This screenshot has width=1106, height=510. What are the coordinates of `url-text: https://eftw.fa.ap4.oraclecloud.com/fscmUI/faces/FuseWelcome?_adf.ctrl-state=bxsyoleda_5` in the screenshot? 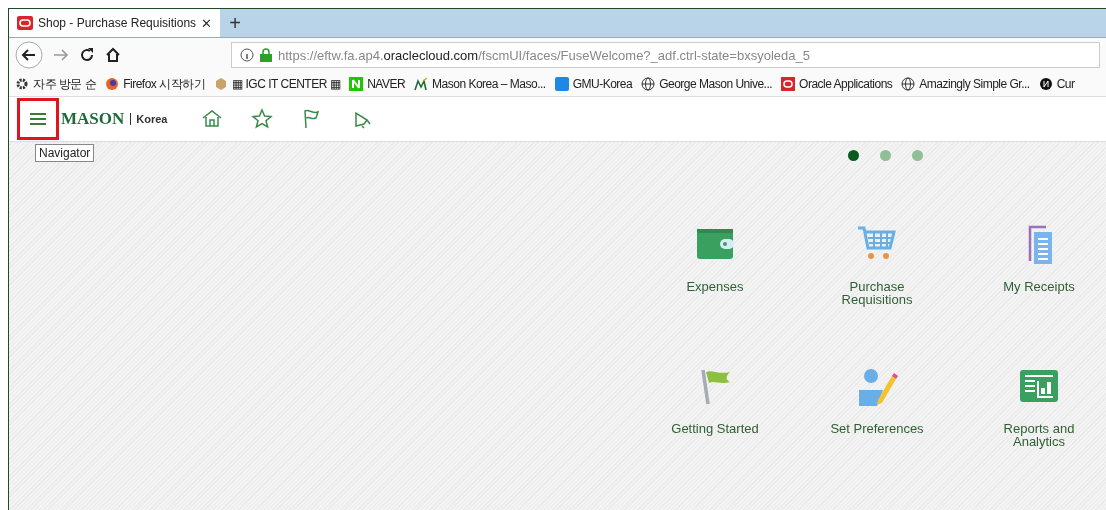 It's located at (544, 55).